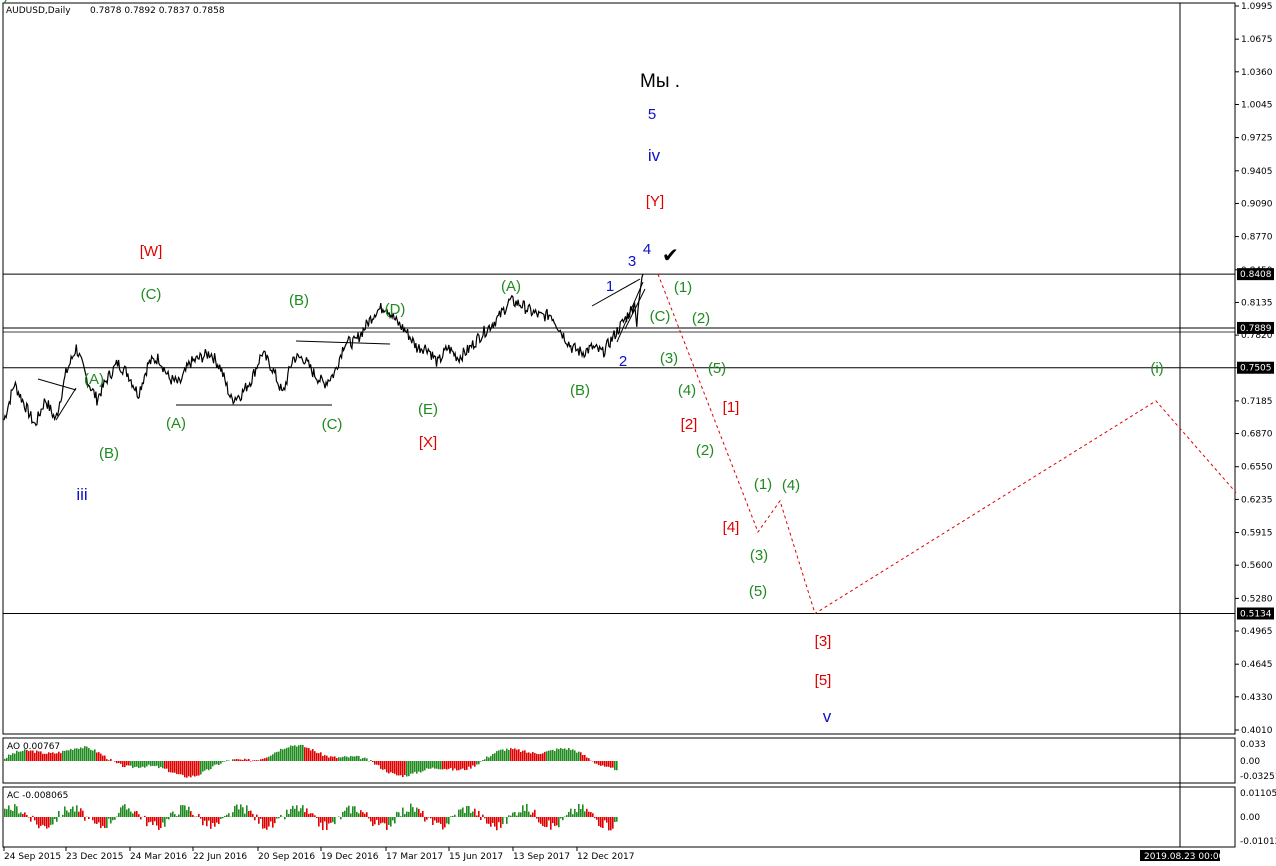 The height and width of the screenshot is (866, 1276). Describe the element at coordinates (109, 453) in the screenshot. I see `wave-label: (B)` at that location.